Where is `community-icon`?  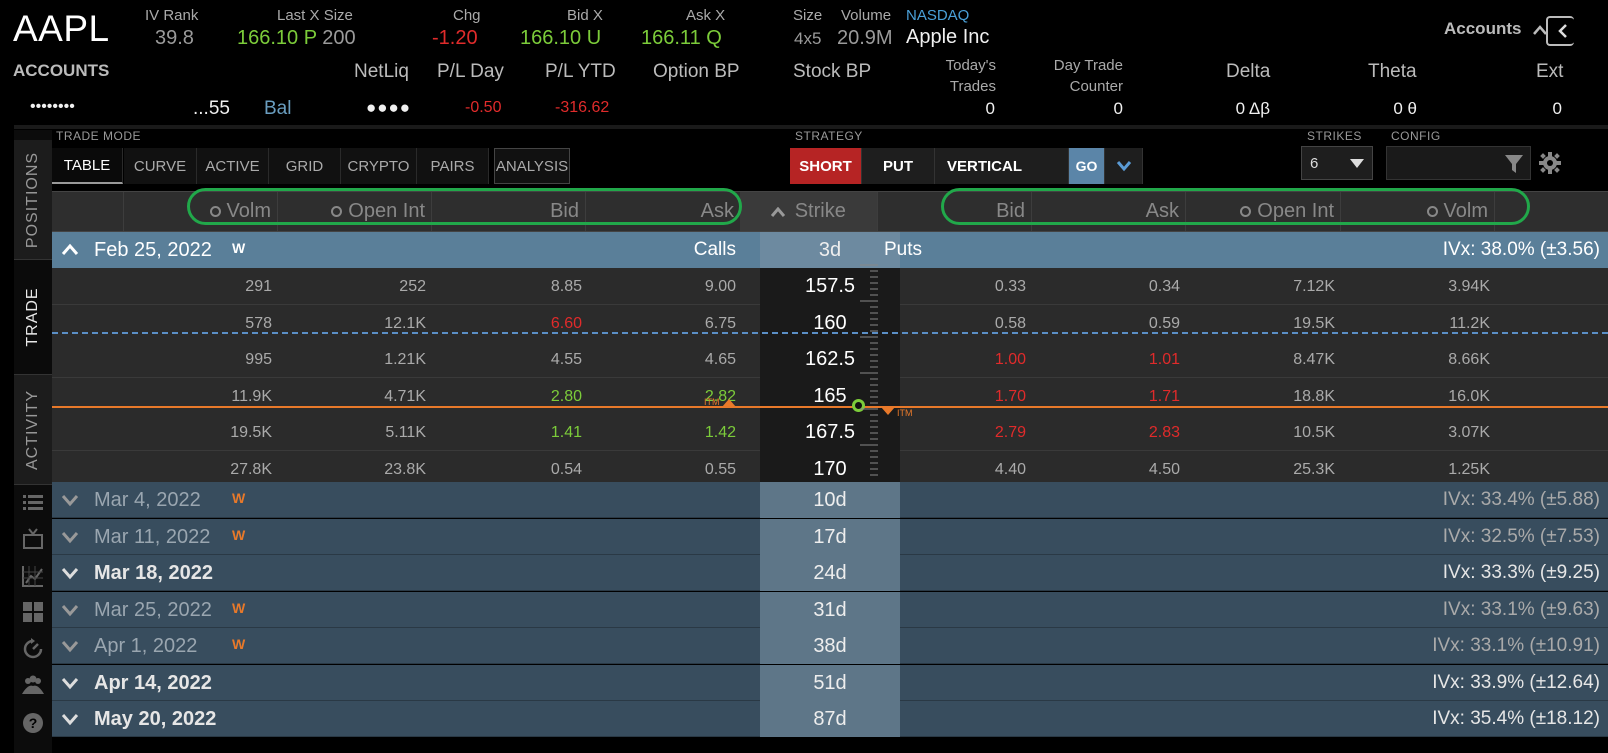
community-icon is located at coordinates (33, 685).